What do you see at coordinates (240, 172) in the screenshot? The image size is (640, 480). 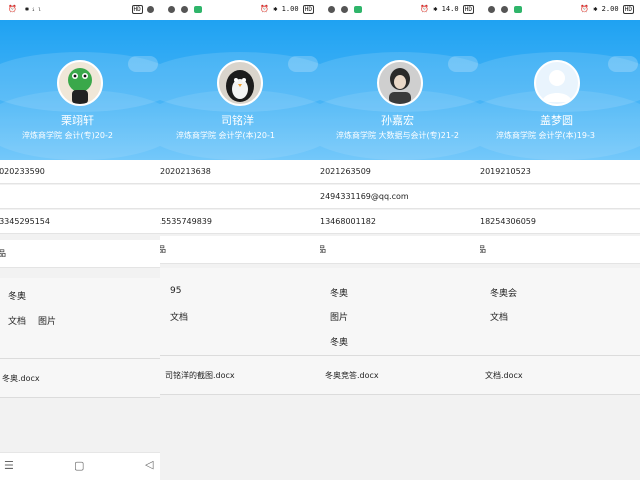 I see `student-id-row: 2020213638` at bounding box center [240, 172].